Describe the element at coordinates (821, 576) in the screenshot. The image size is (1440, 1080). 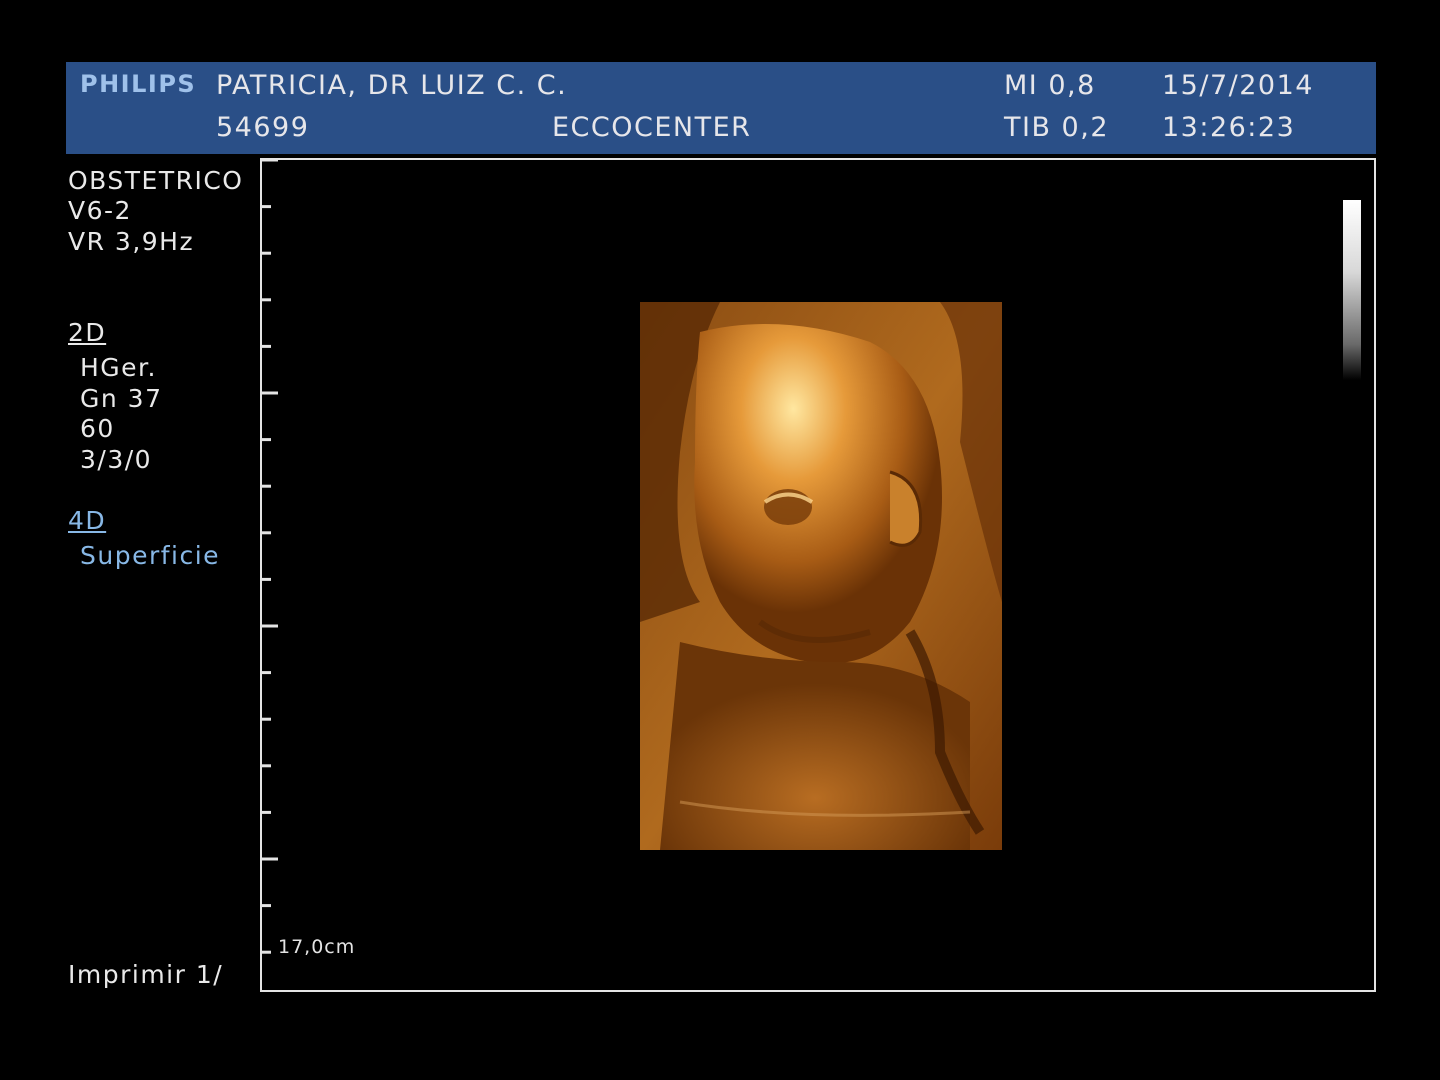
I see `fetal-4d-render` at that location.